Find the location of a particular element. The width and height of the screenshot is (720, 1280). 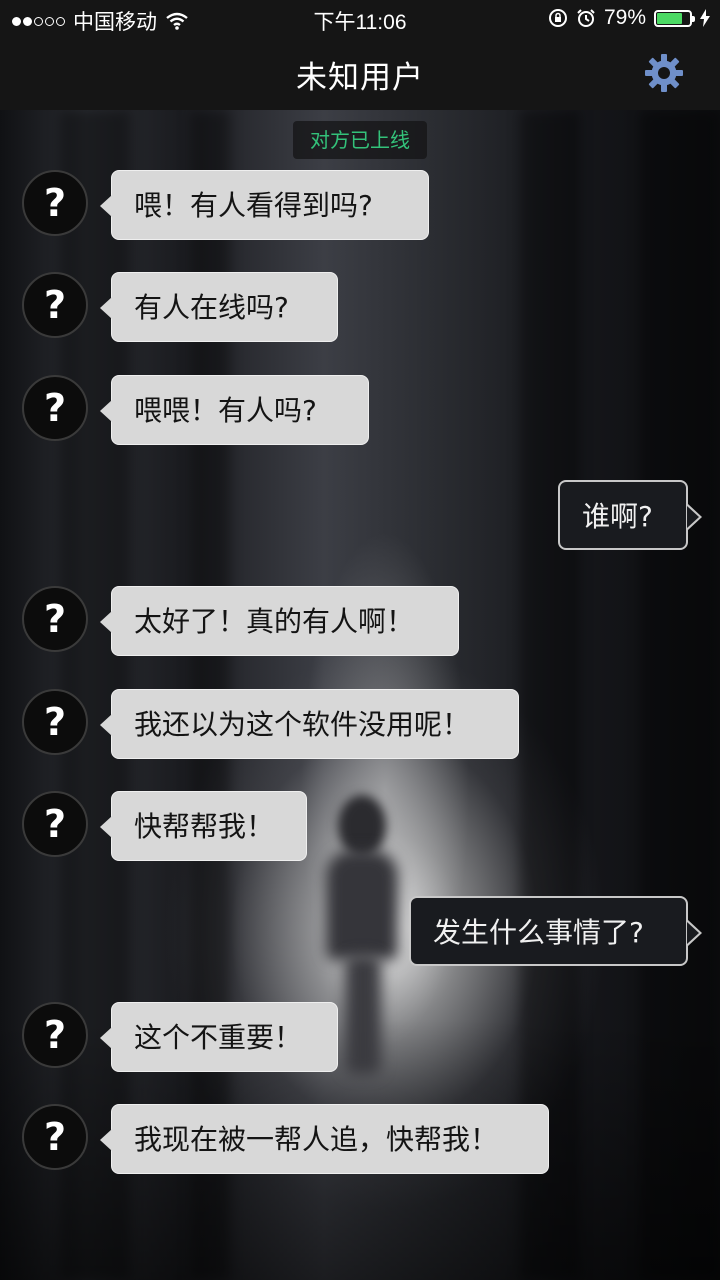

message-bubble: 我现在被一帮人追，快帮我！ is located at coordinates (324, 1139).